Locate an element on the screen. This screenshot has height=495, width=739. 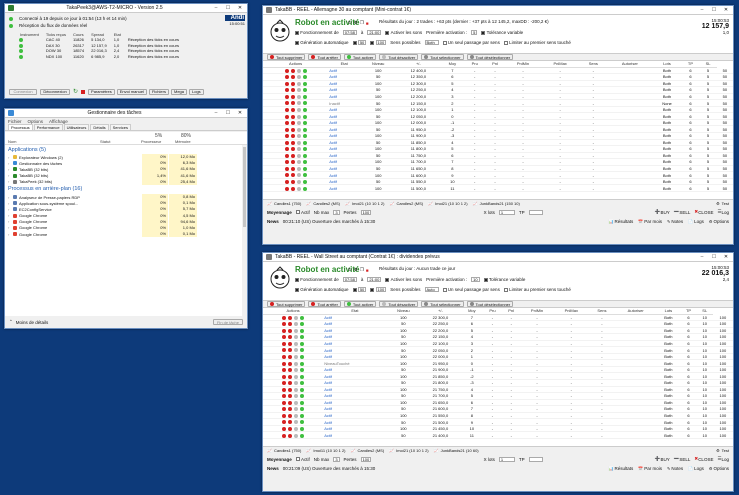
tab-détails: Détails is located at coordinates (99, 127).